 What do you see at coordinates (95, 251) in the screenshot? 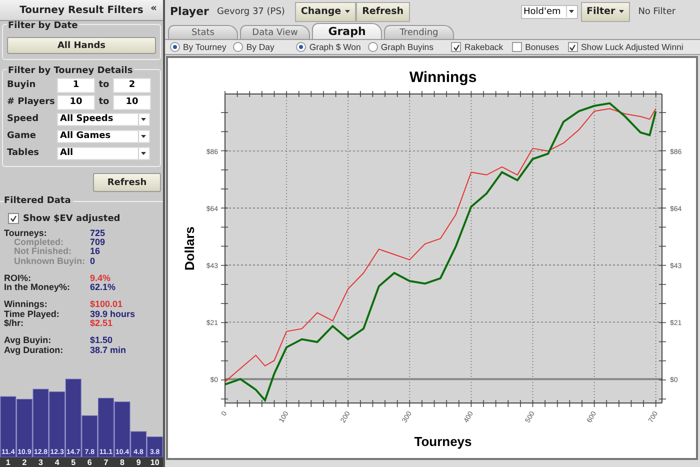
I see `stat-value: 16` at bounding box center [95, 251].